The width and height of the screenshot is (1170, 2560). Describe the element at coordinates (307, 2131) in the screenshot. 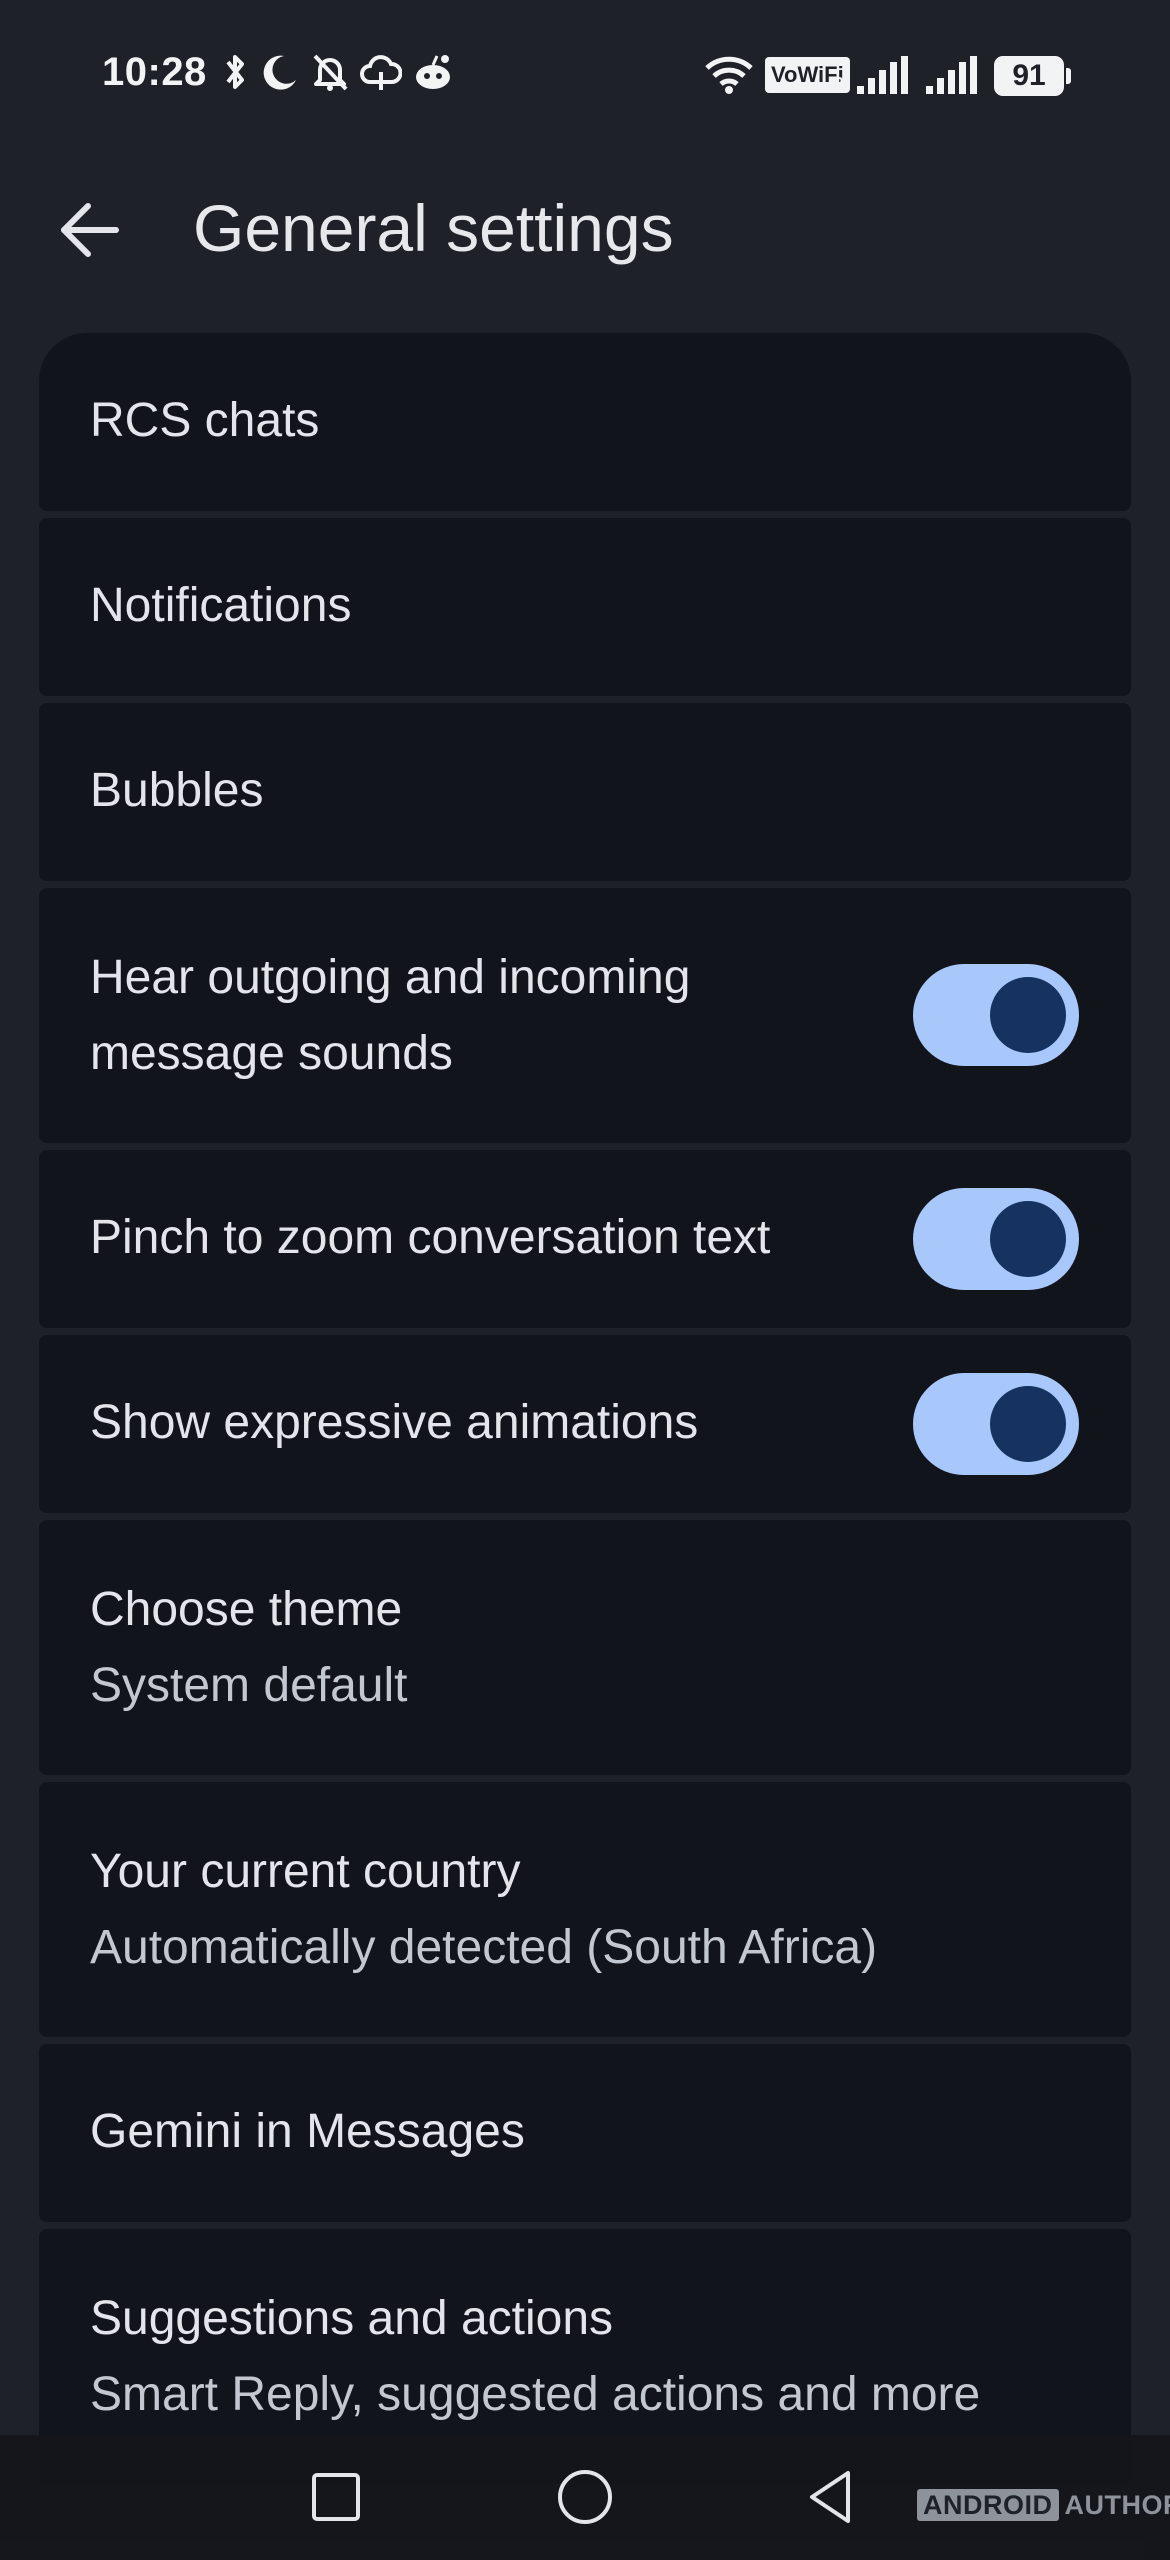

I see `setting-label: Gemini in Messages` at that location.